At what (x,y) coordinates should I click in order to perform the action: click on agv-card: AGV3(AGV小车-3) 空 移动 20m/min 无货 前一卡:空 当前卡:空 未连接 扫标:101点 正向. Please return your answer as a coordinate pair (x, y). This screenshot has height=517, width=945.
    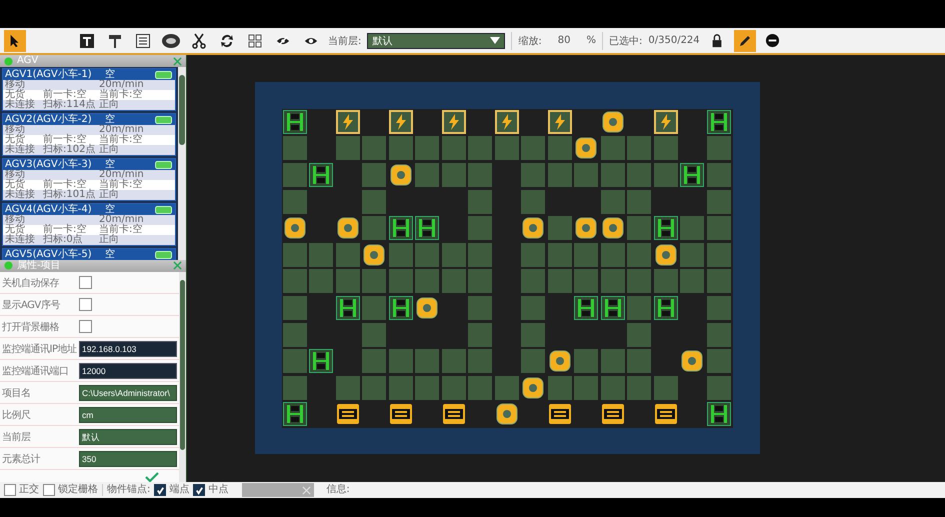
    Looking at the image, I should click on (89, 180).